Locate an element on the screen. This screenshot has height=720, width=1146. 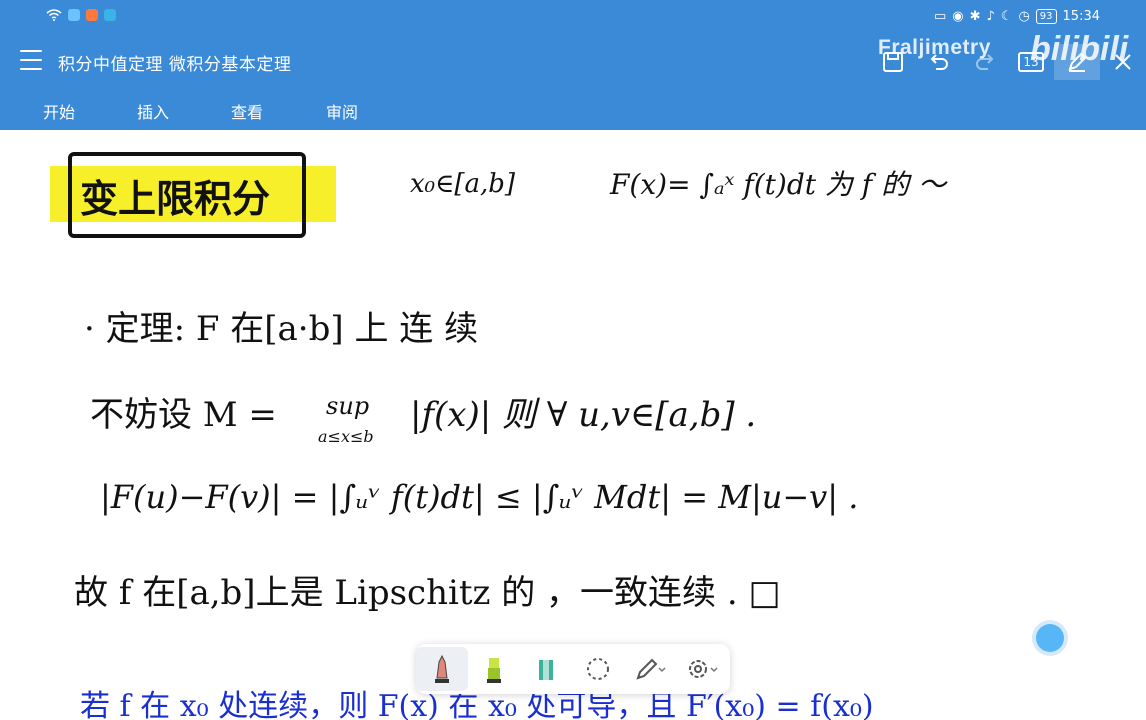
eraser-tool-button is located at coordinates (546, 669).